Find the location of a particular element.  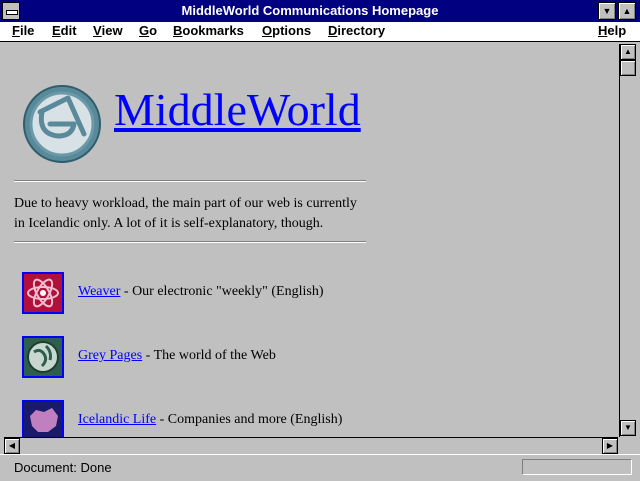

menu-view-rest: iew is located at coordinates (112, 30).